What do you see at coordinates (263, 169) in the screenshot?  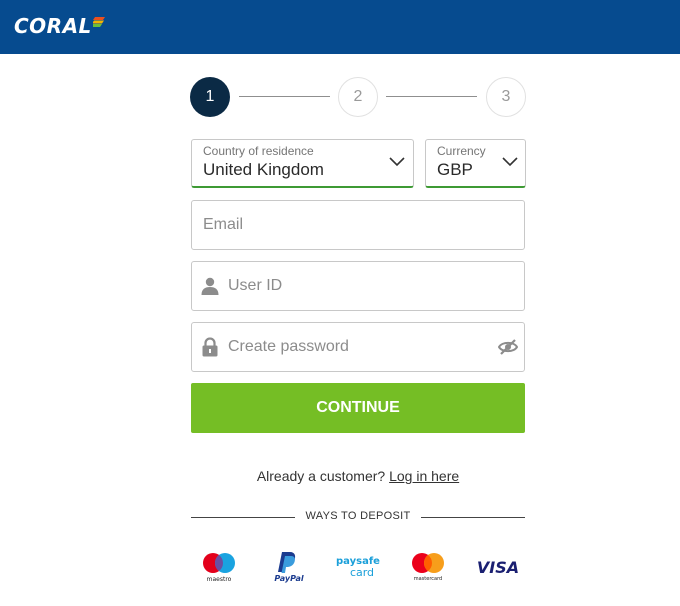 I see `country-value: United Kingdom` at bounding box center [263, 169].